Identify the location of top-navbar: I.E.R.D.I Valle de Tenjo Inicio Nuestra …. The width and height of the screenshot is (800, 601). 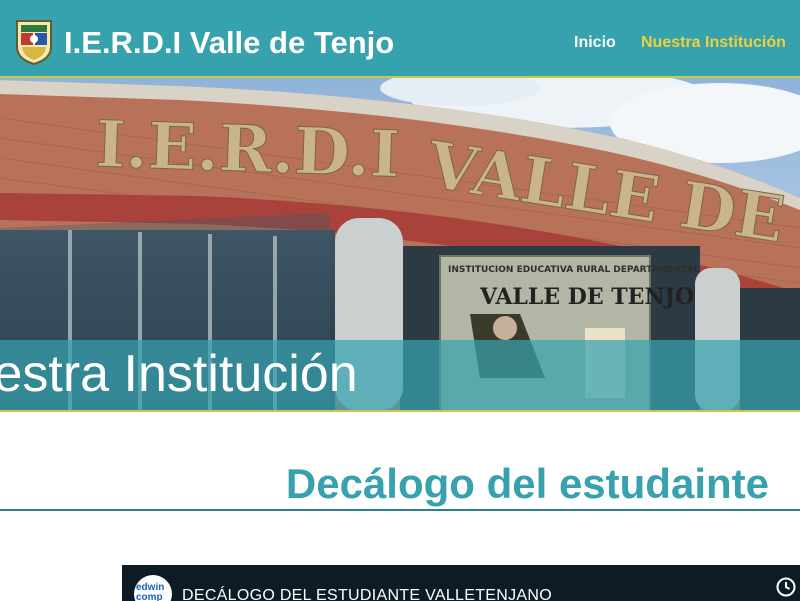
(400, 39).